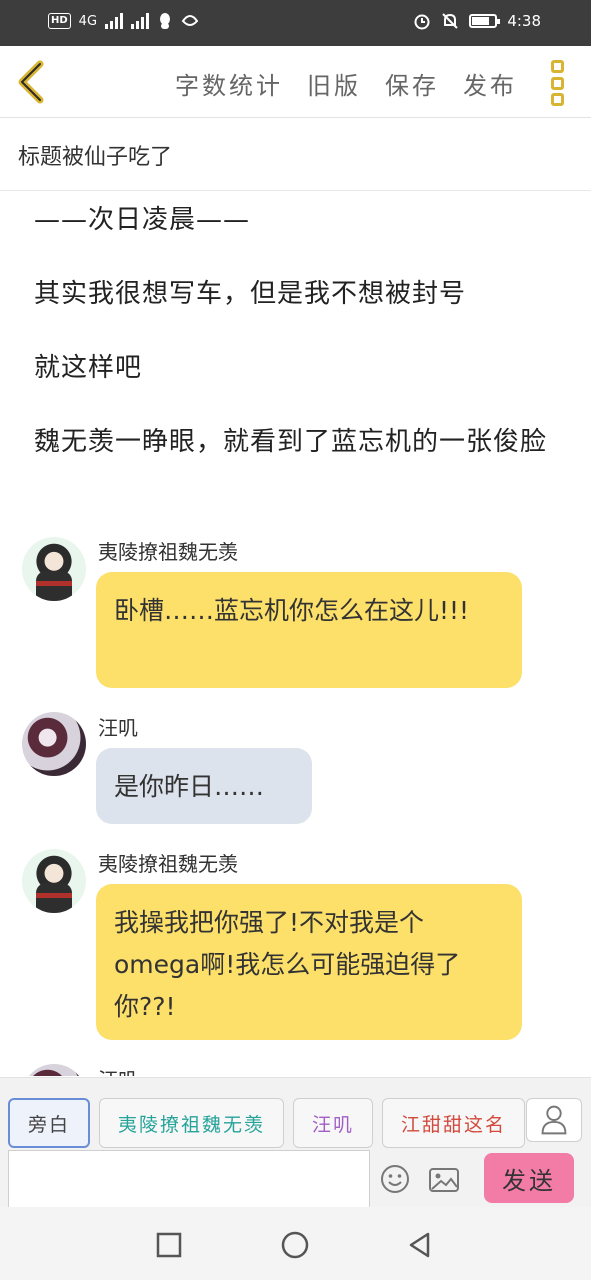 The height and width of the screenshot is (1280, 591). Describe the element at coordinates (165, 21) in the screenshot. I see `qq-icon` at that location.